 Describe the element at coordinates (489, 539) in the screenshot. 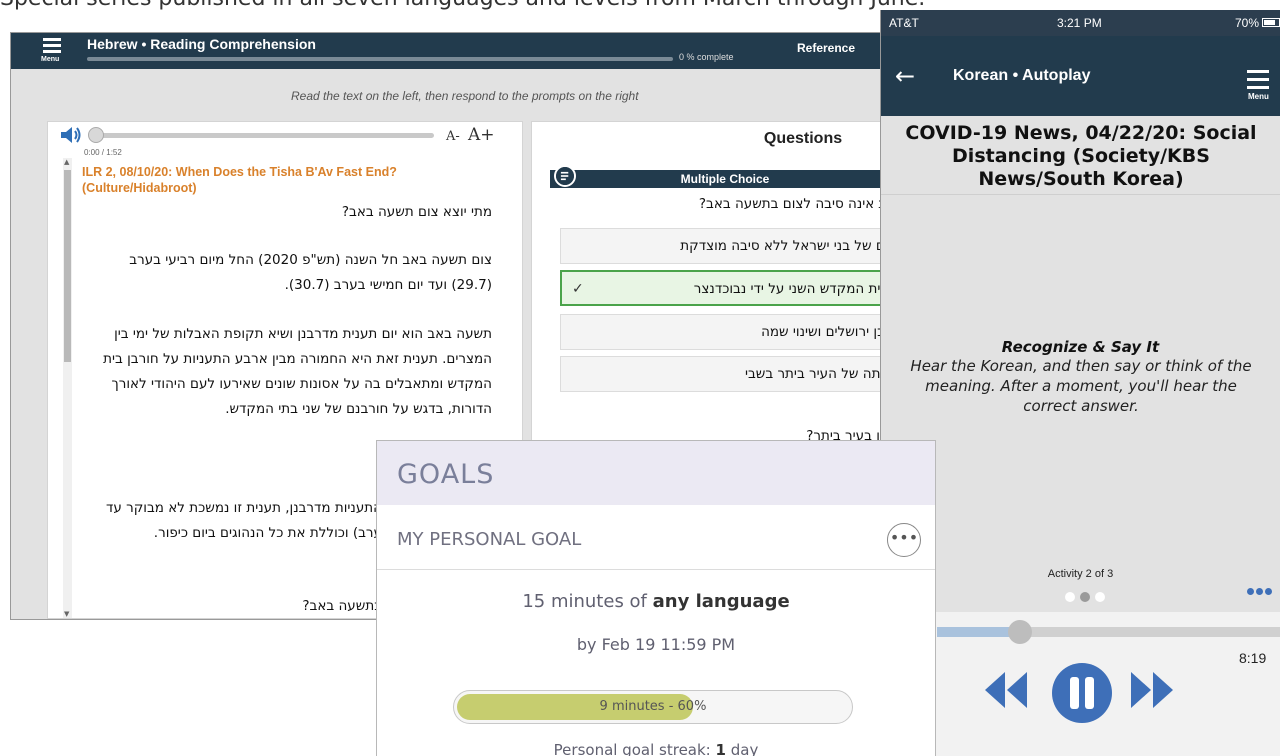

I see `goals-subtitle: MY PERSONAL GOAL` at that location.